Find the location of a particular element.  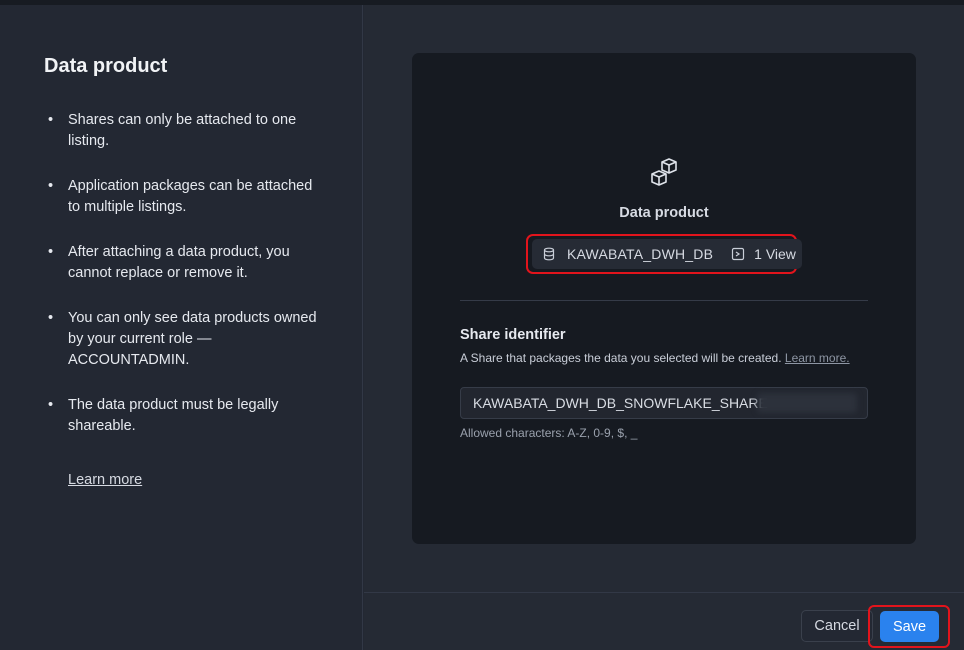

selected-product-chip: KAWABATA_DWH_DB 1 View is located at coordinates (667, 254).